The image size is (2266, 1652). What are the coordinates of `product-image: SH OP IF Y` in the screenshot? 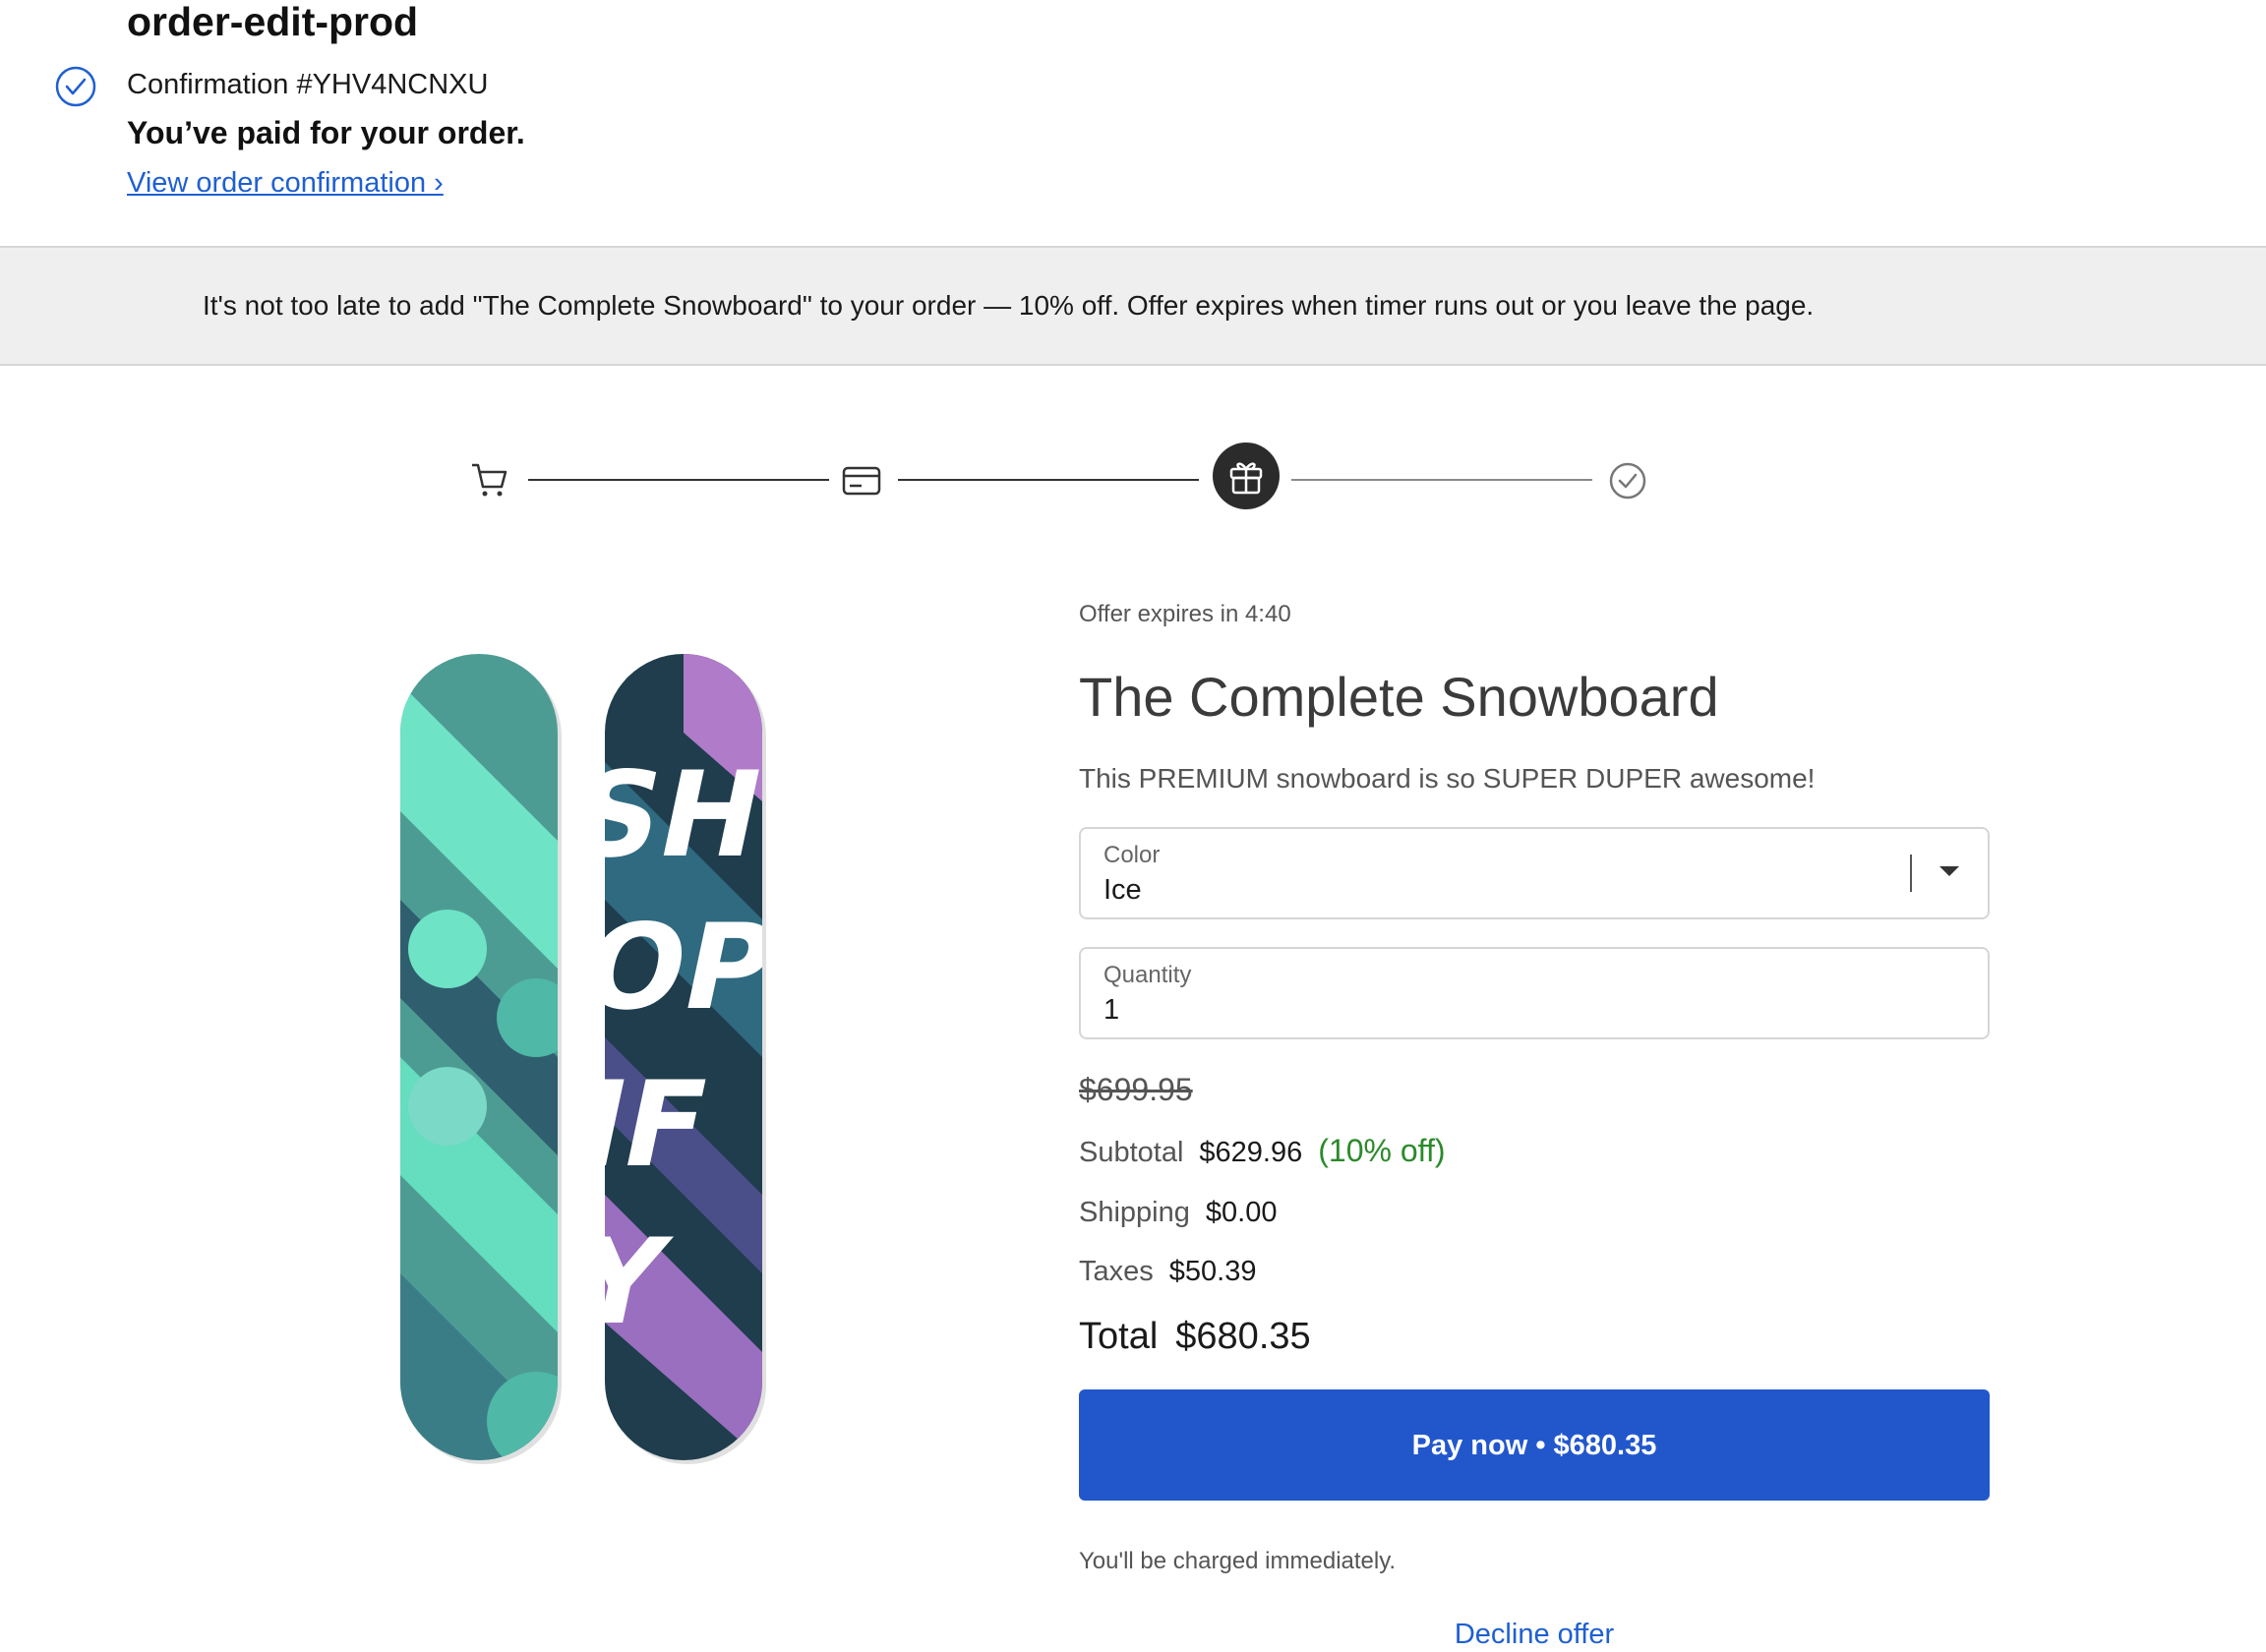 It's located at (591, 1059).